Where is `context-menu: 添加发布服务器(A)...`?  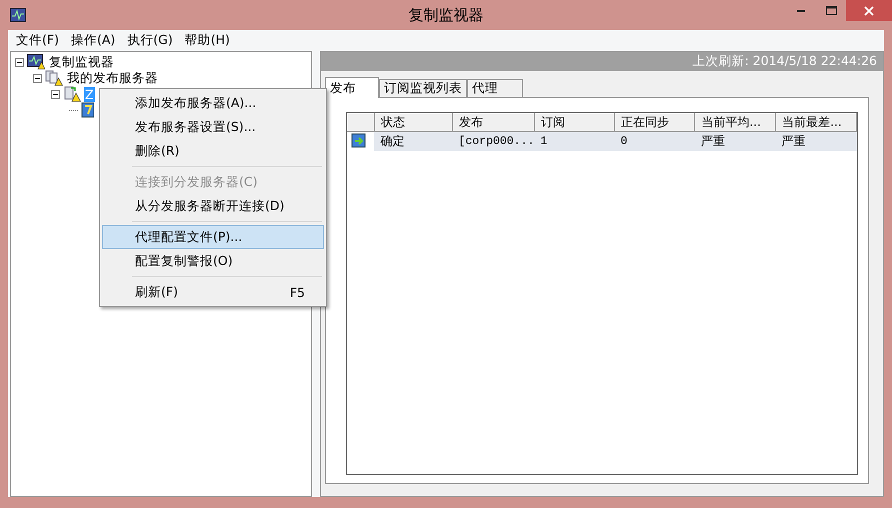
context-menu: 添加发布服务器(A)... is located at coordinates (213, 103).